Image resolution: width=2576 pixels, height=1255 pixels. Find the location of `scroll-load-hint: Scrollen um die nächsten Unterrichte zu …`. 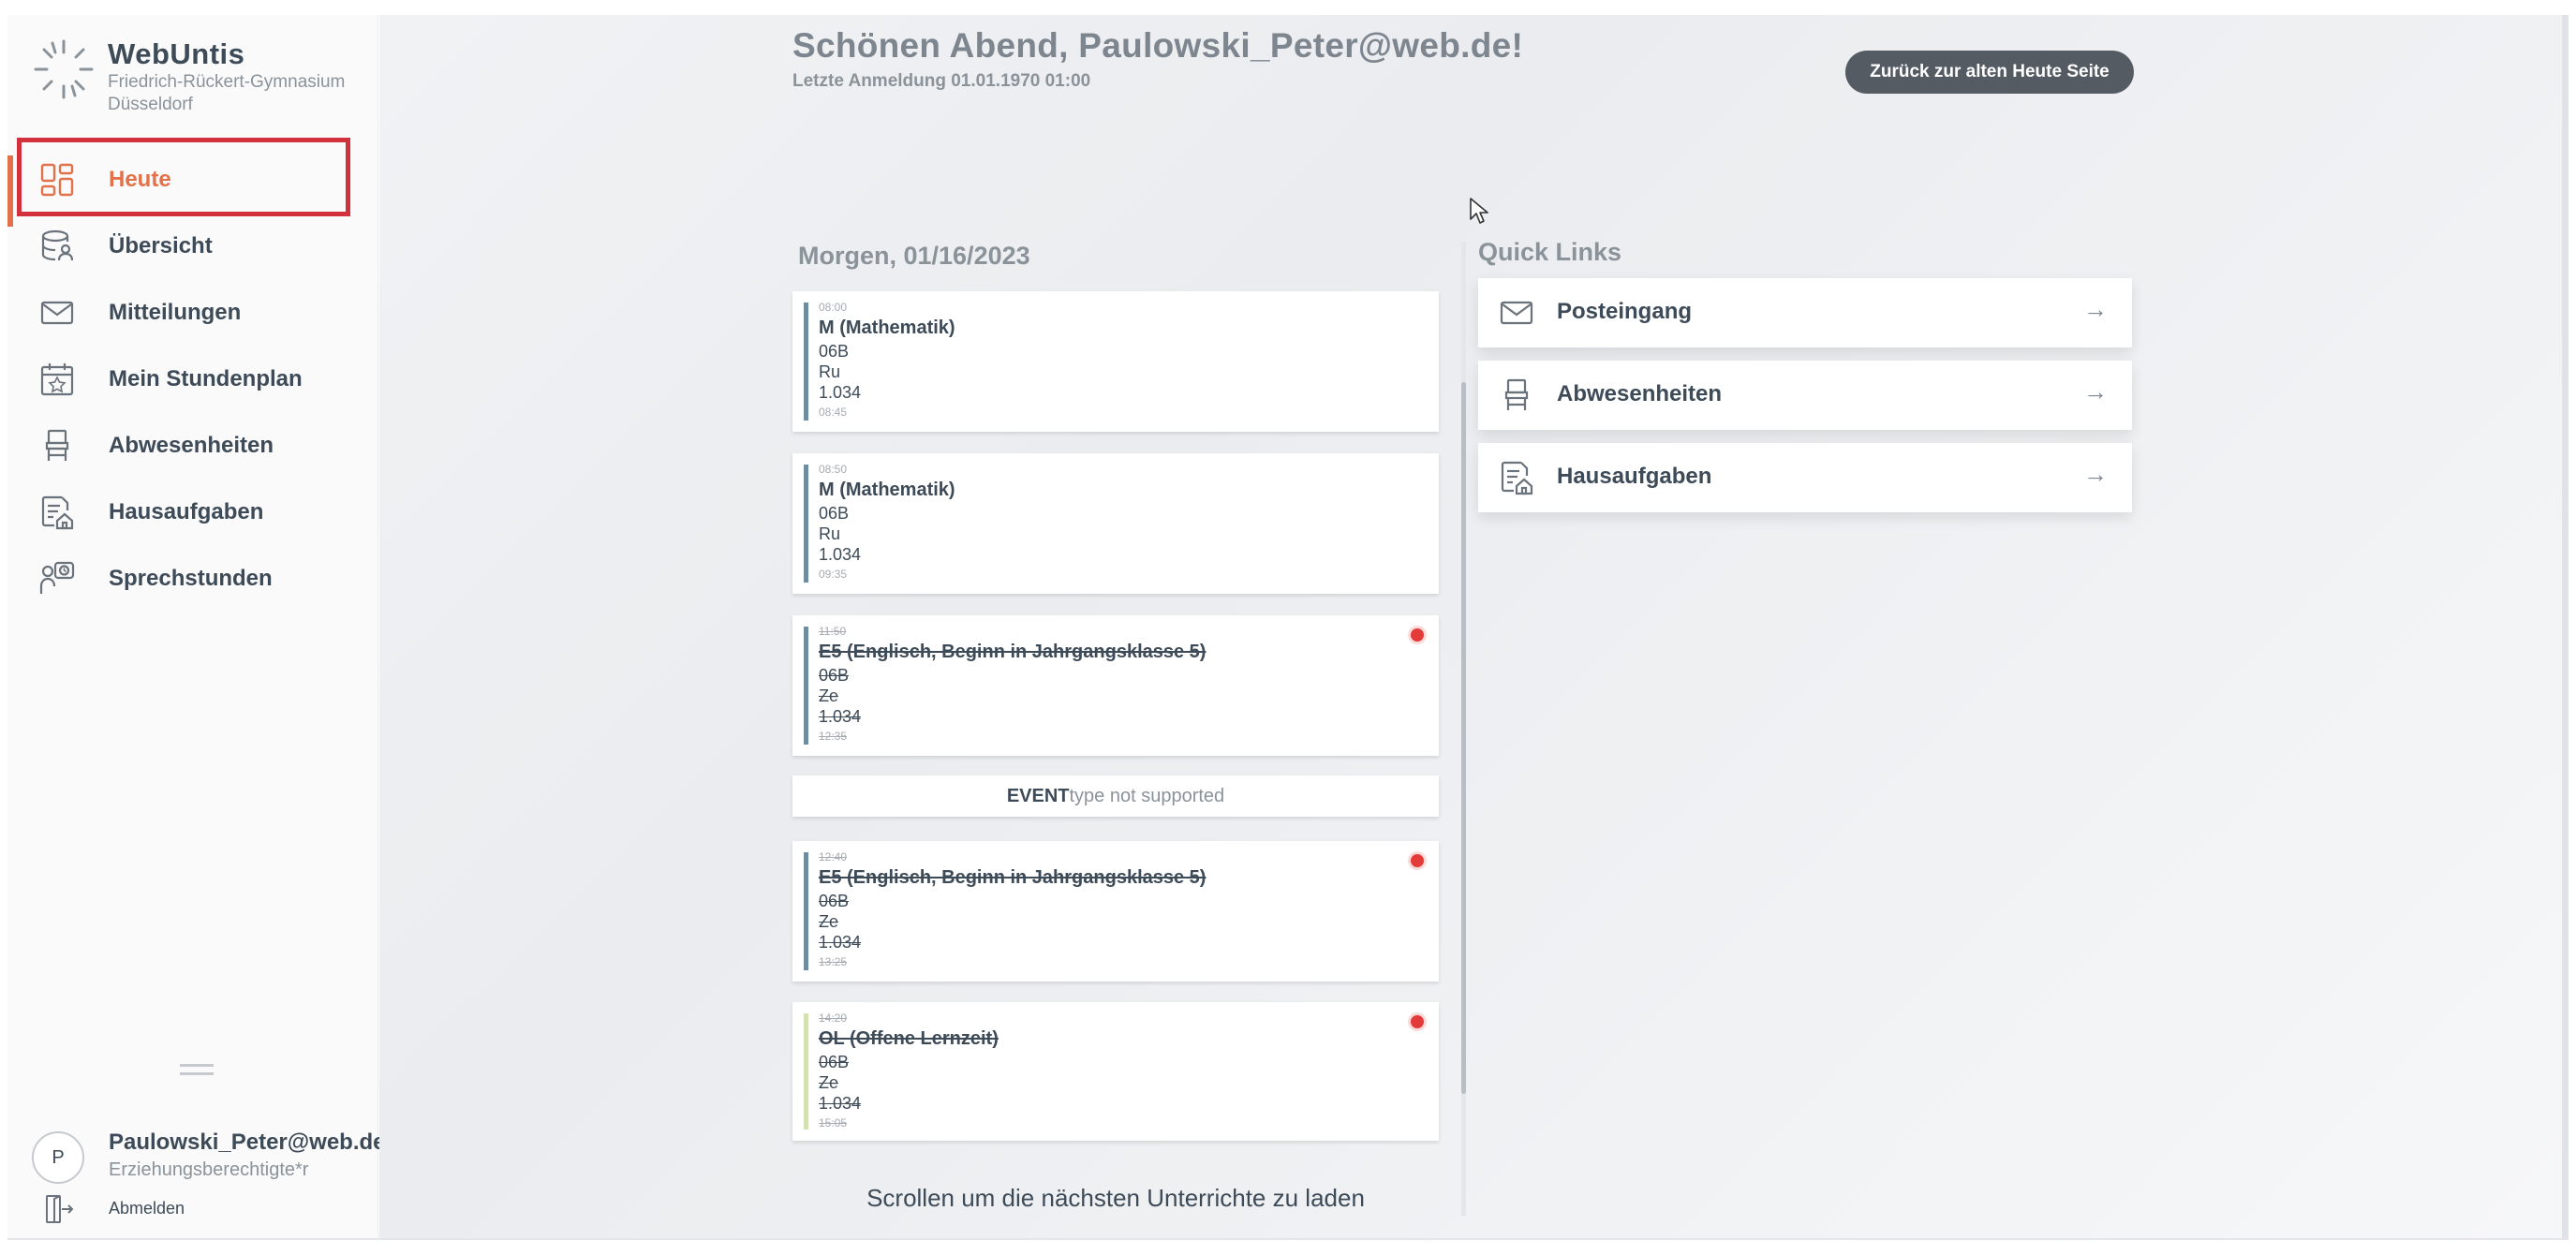

scroll-load-hint: Scrollen um die nächsten Unterrichte zu … is located at coordinates (1115, 1198).